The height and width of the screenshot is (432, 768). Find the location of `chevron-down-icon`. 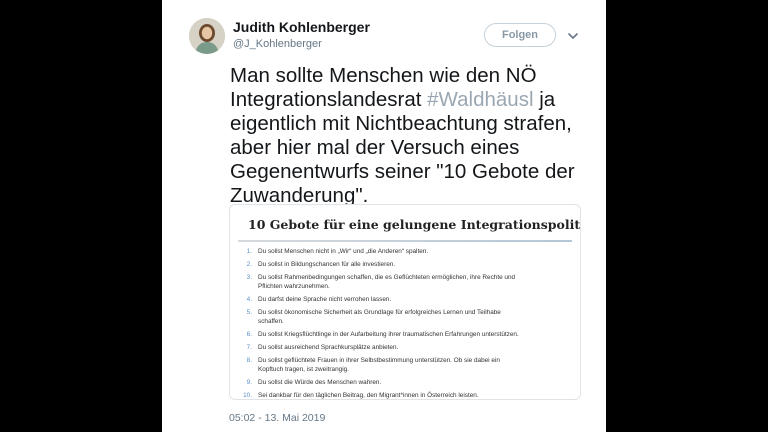

chevron-down-icon is located at coordinates (573, 36).